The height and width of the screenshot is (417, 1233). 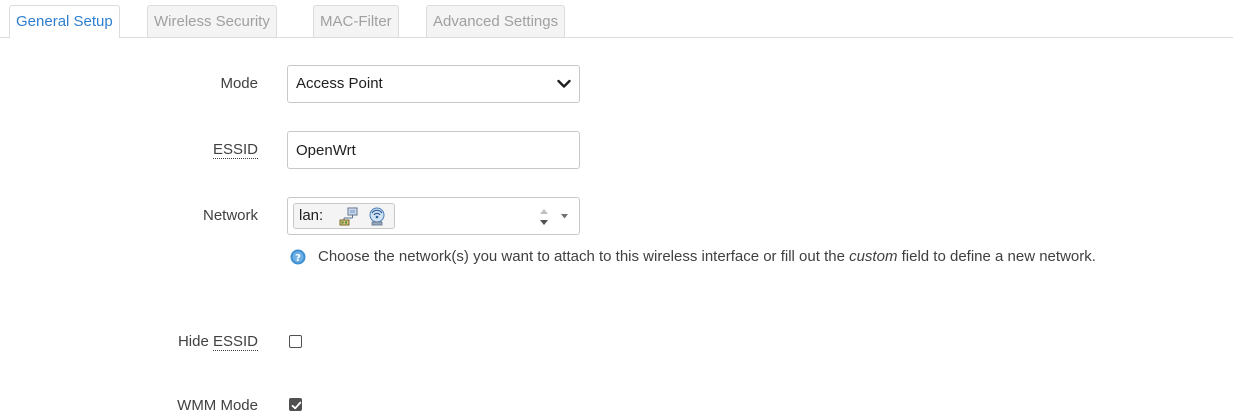 I want to click on hide-essid-label: Hide ESSID, so click(x=217, y=342).